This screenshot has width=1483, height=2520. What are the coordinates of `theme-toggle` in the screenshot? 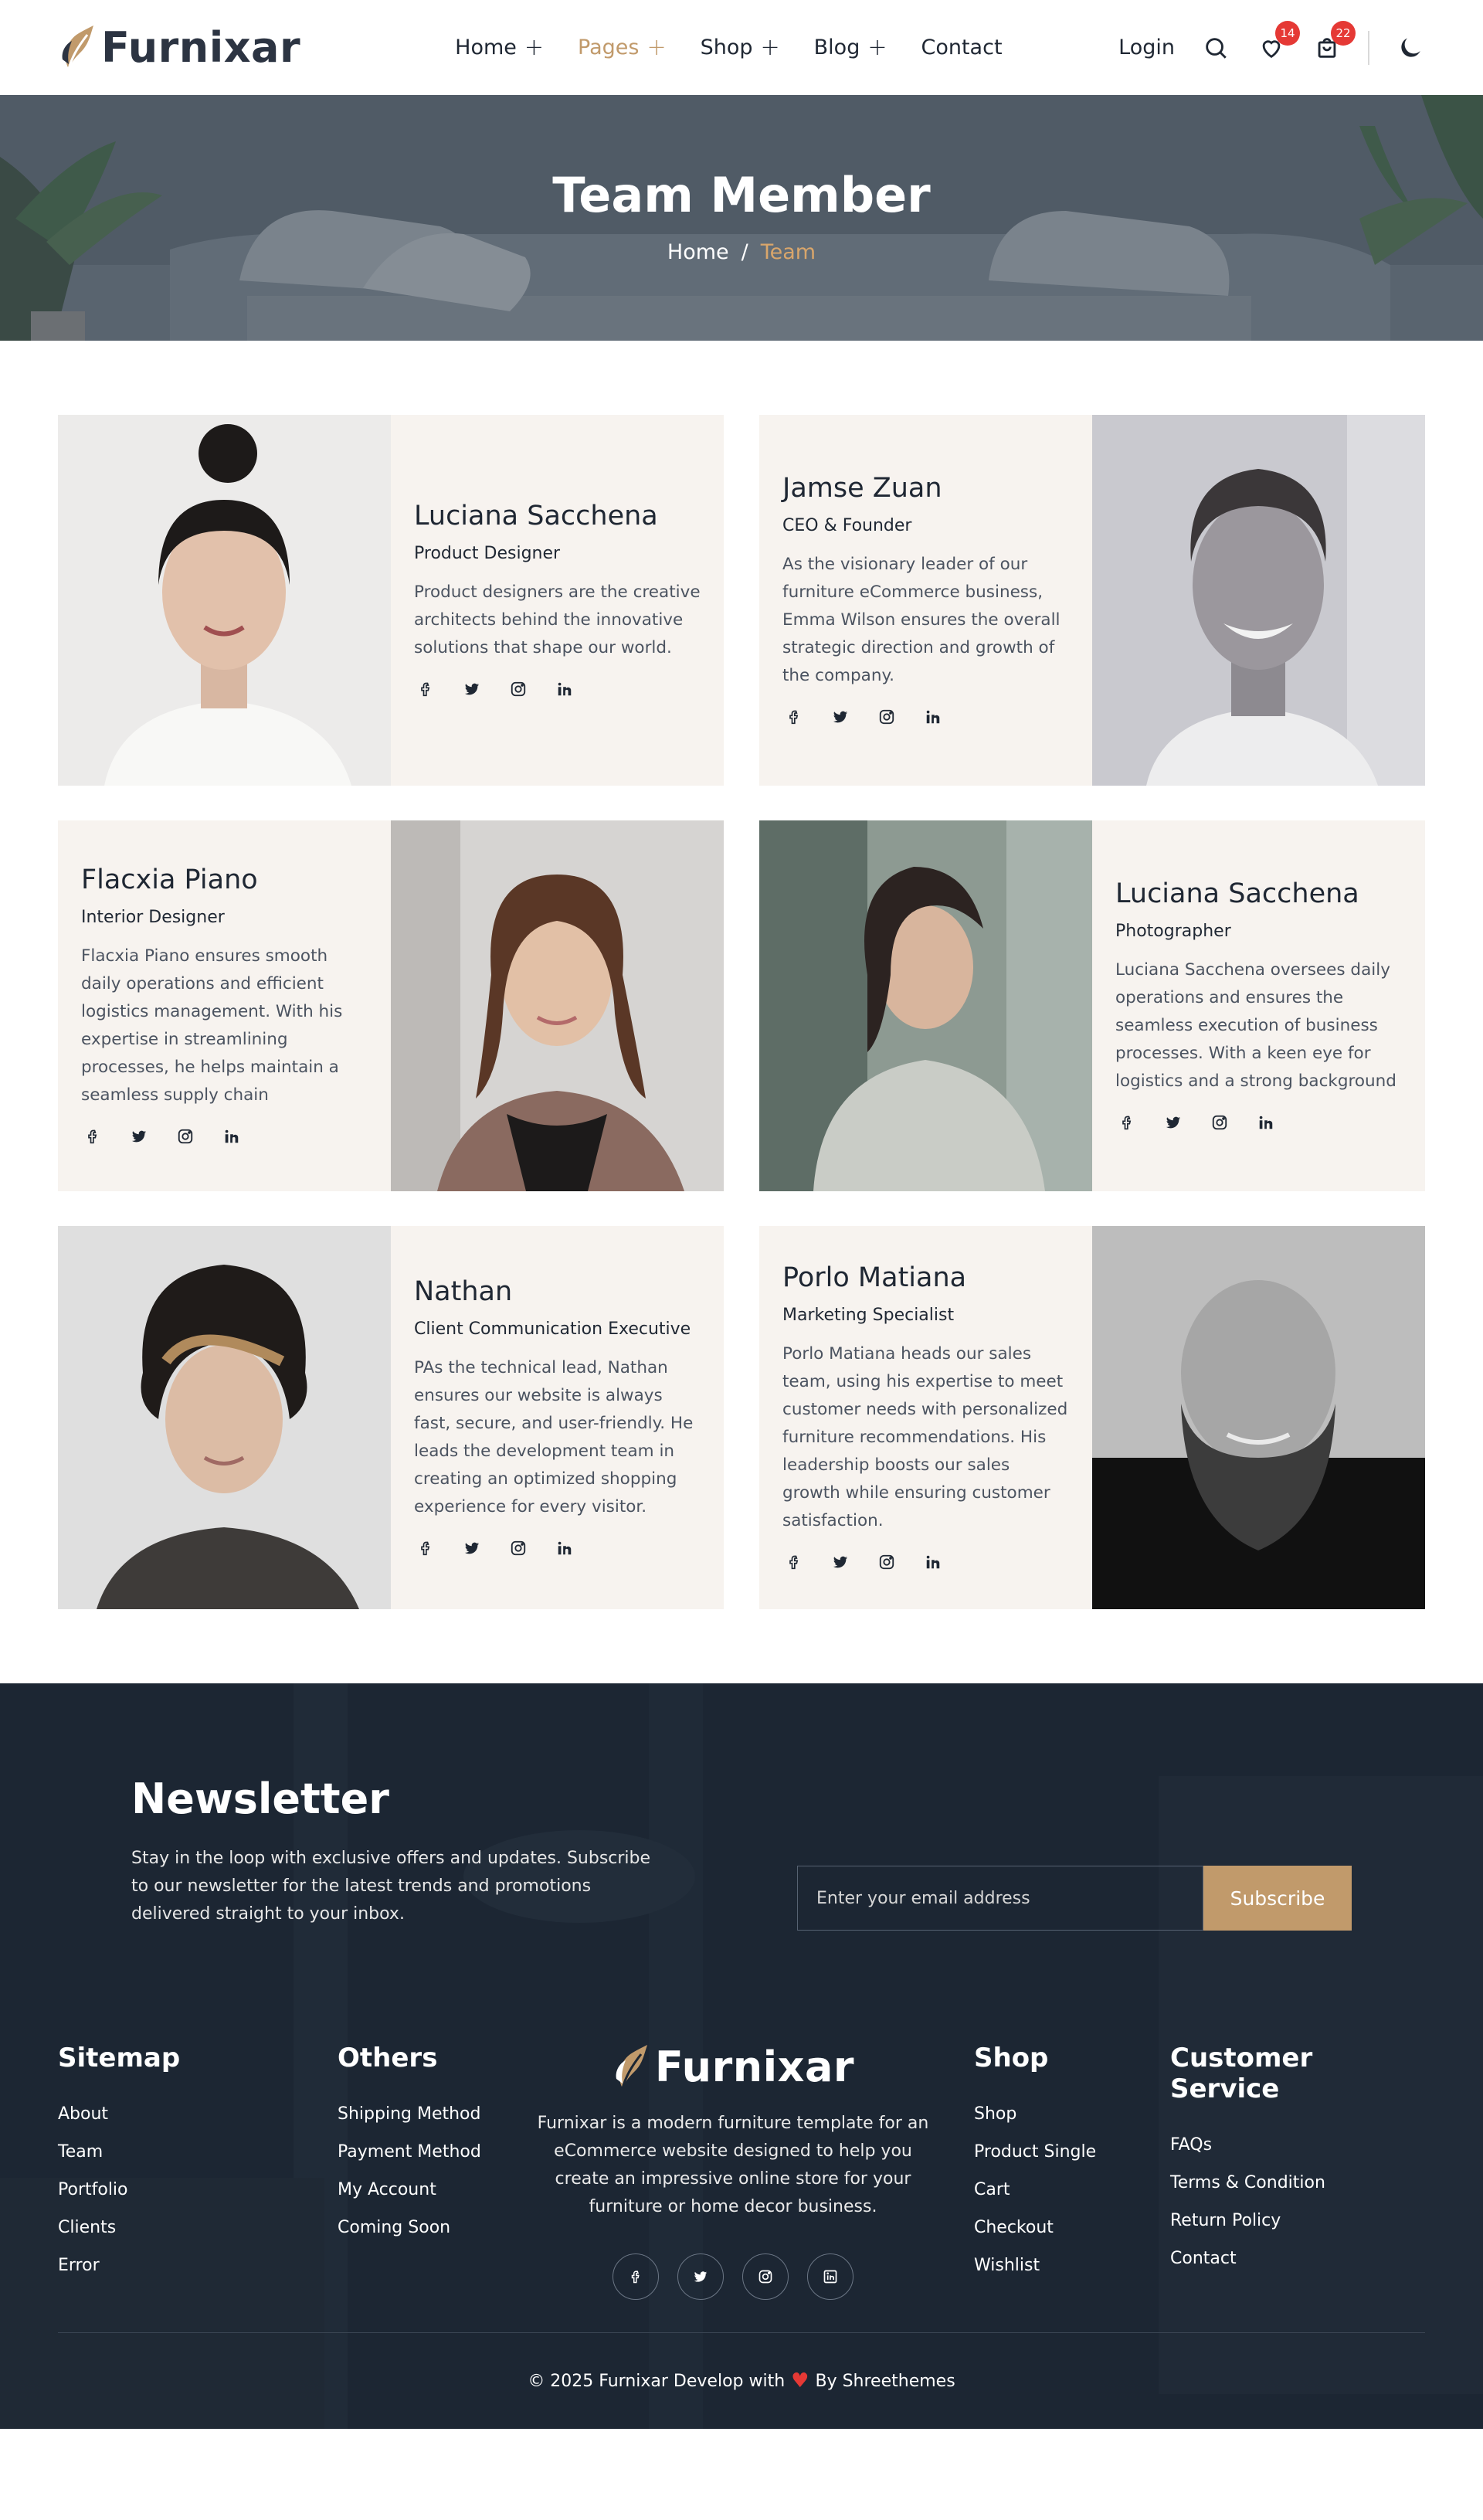 It's located at (1410, 48).